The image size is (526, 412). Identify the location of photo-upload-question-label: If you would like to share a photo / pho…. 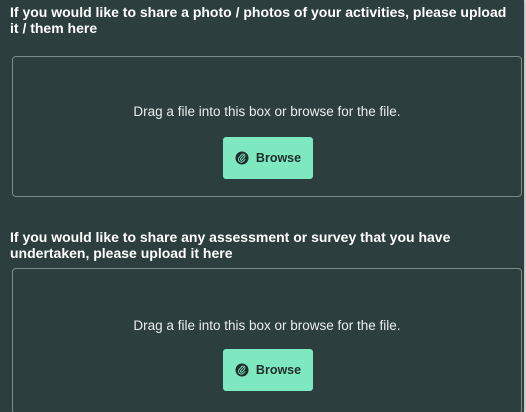
(258, 20).